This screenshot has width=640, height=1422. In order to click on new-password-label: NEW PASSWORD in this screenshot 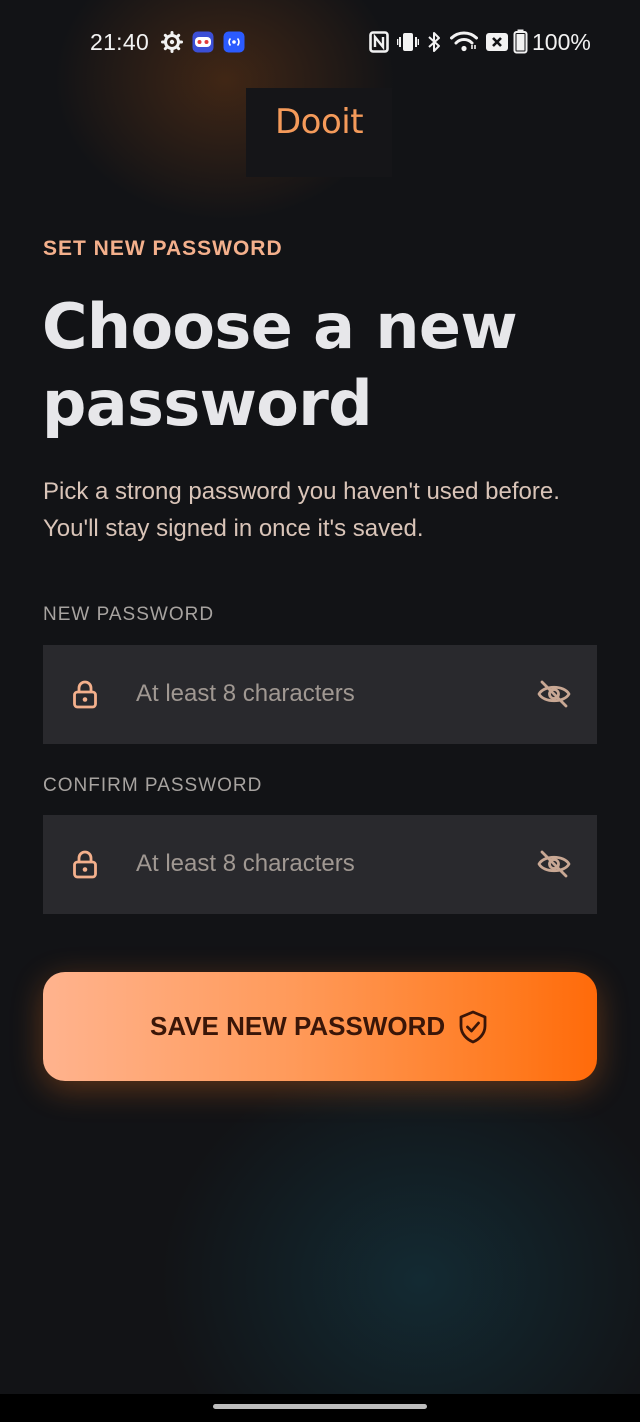, I will do `click(129, 614)`.